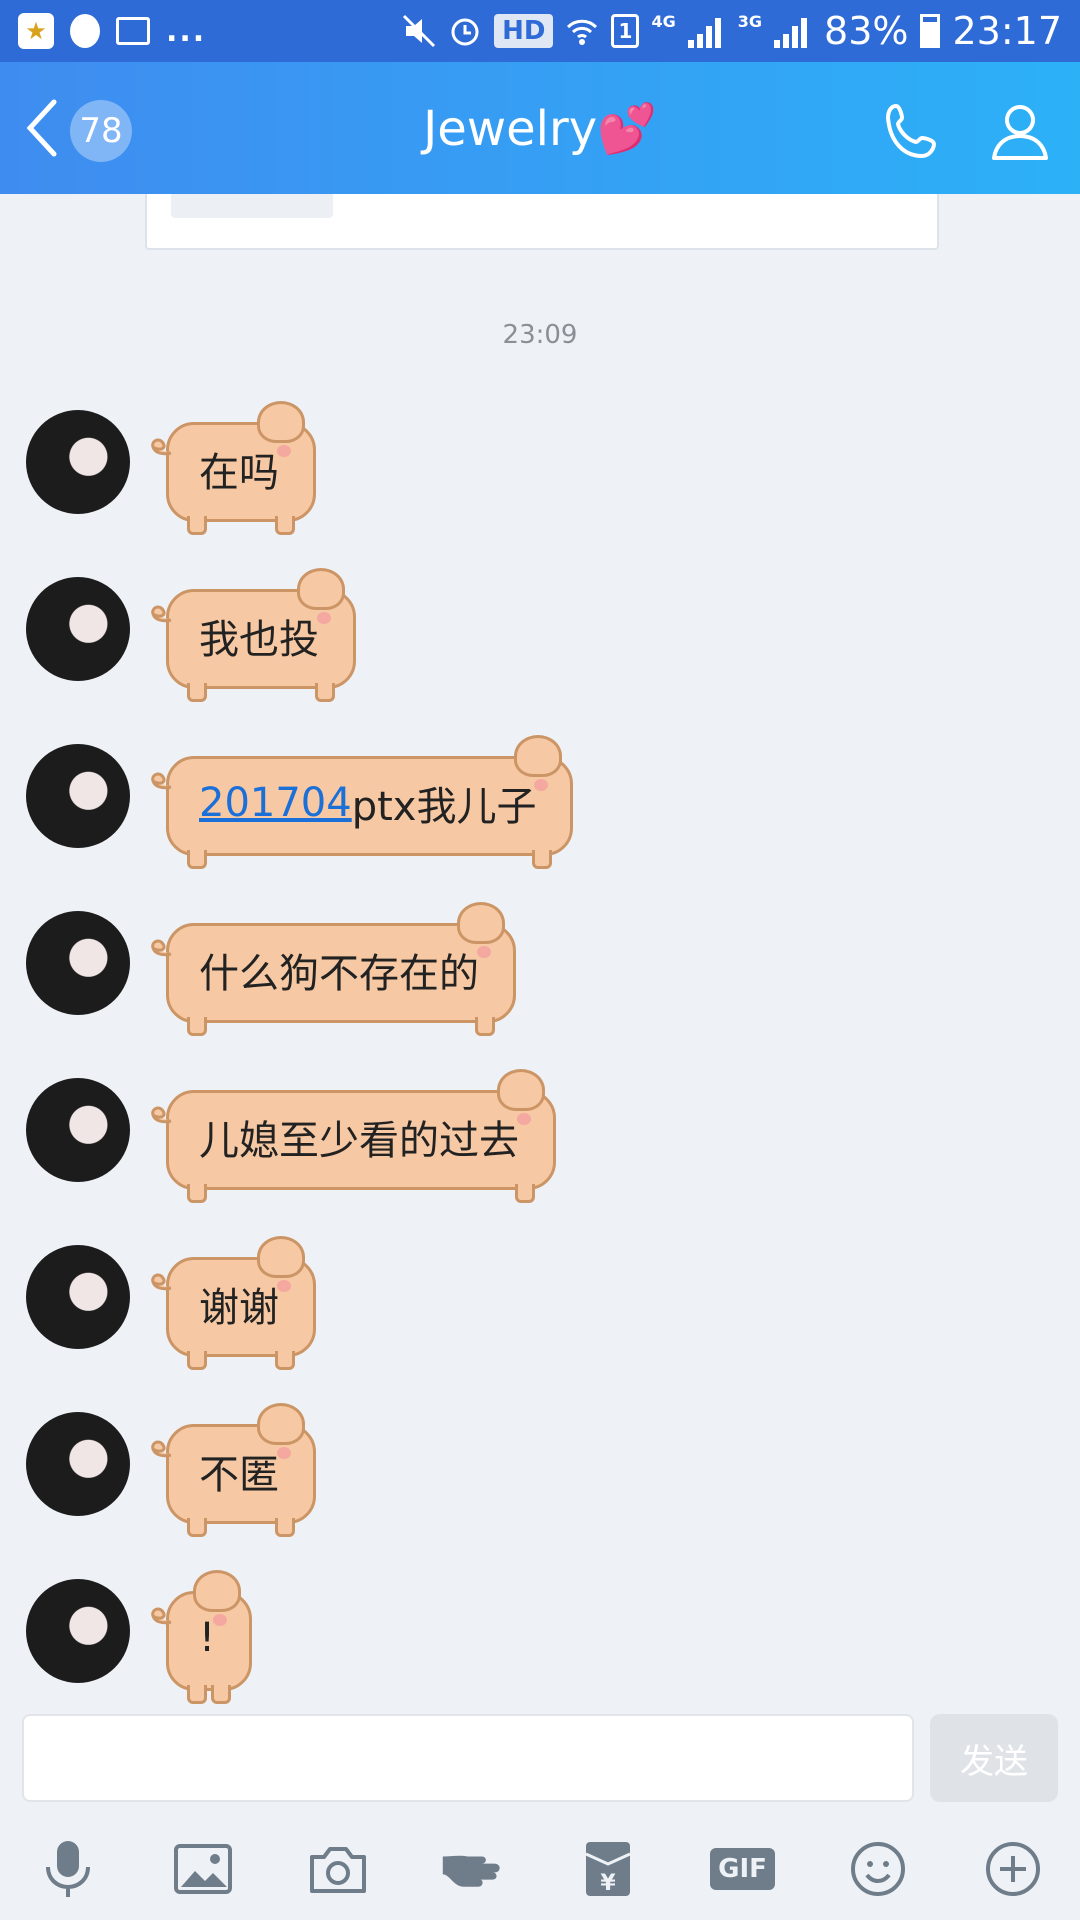 Image resolution: width=1080 pixels, height=1920 pixels. I want to click on message-bubble: !, so click(202, 1637).